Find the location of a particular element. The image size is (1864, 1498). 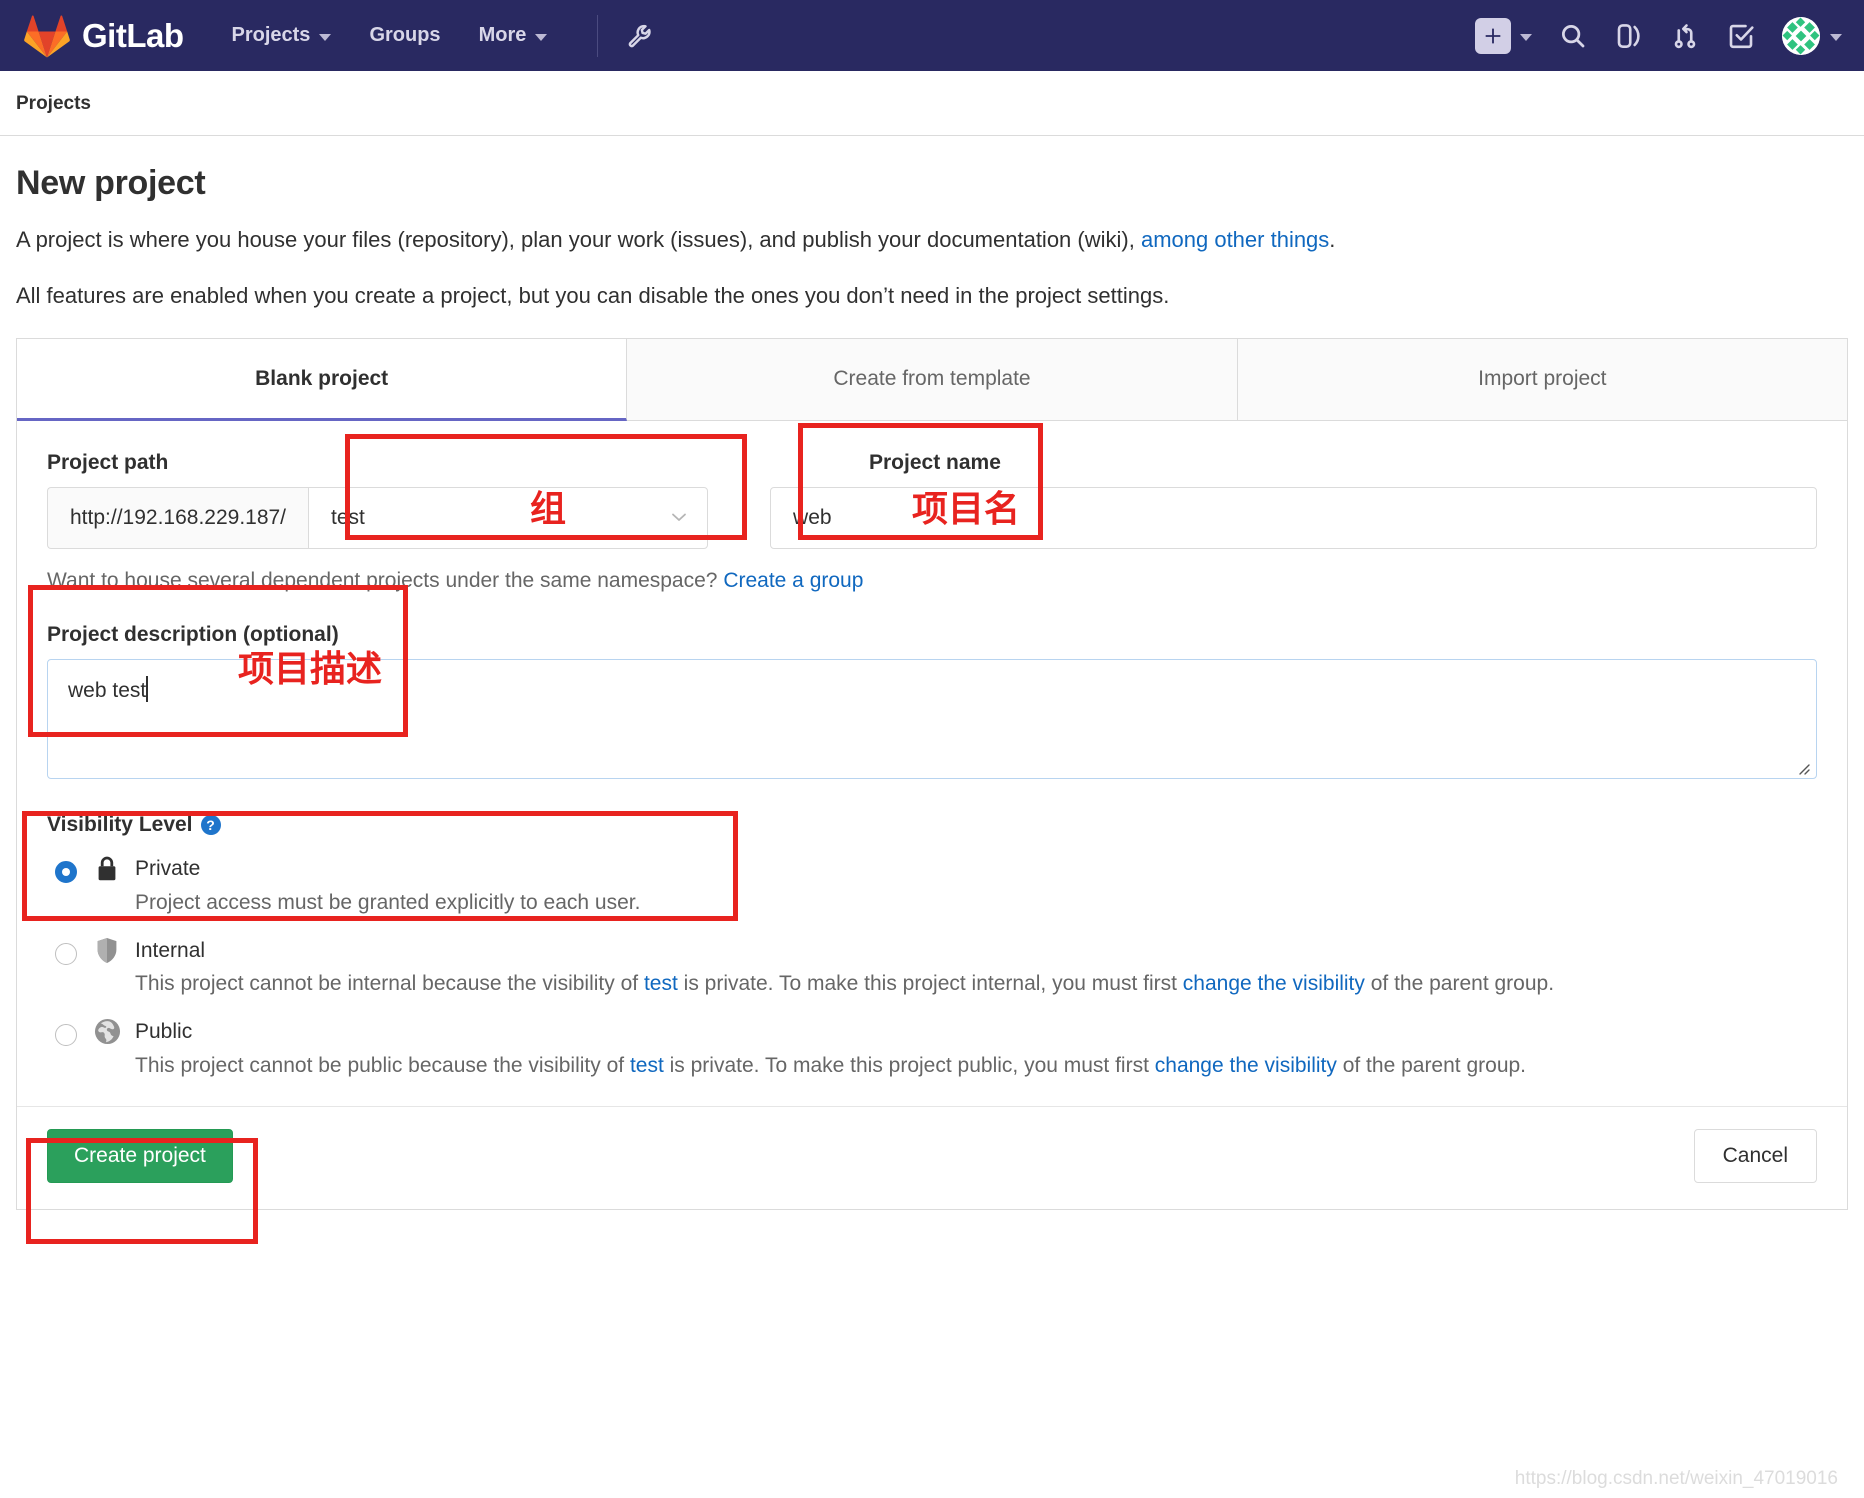

new-dropdown is located at coordinates (1503, 35).